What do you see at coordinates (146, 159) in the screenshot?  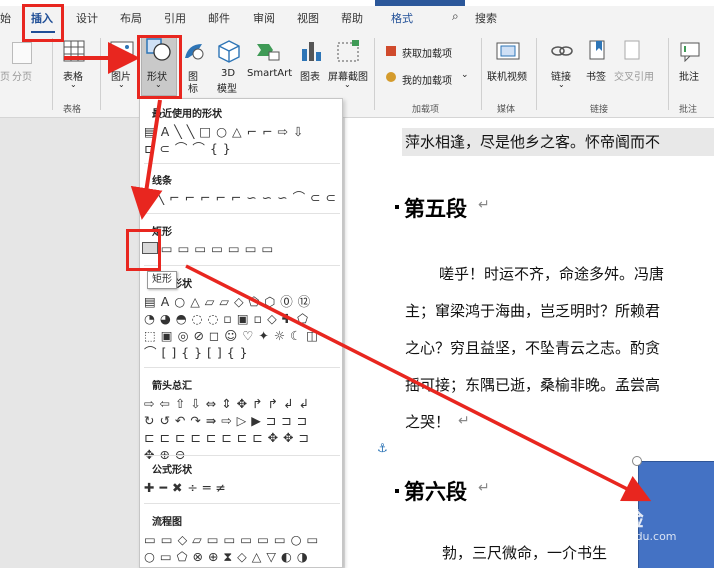 I see `arrow-shapes-to-rectangle` at bounding box center [146, 159].